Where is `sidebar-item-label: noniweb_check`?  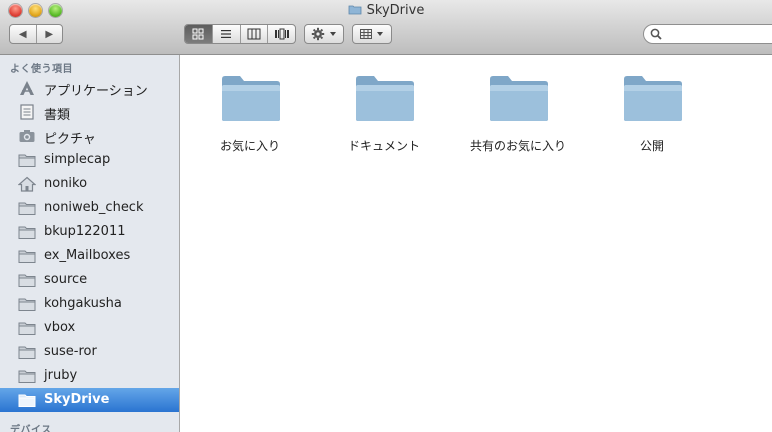
sidebar-item-label: noniweb_check is located at coordinates (94, 207).